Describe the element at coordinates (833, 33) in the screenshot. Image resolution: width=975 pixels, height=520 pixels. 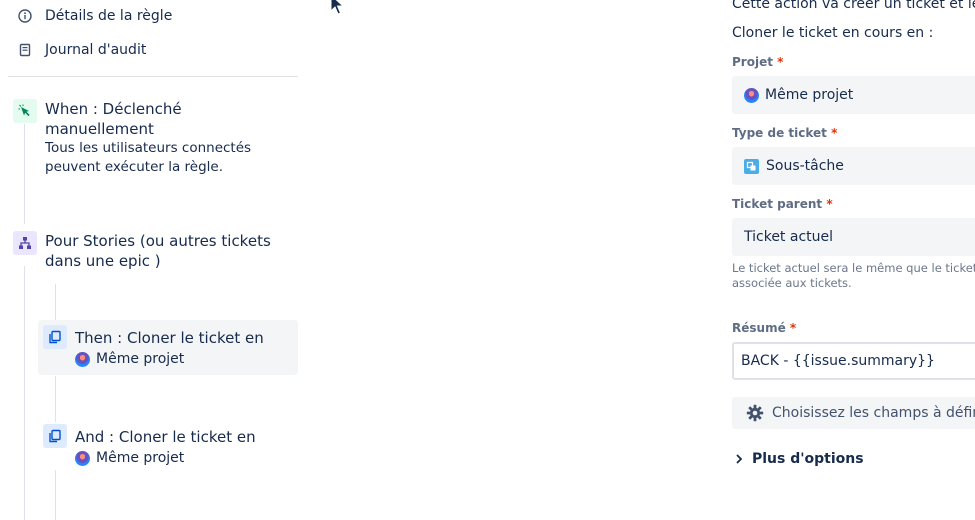
I see `clone-into-label: Cloner le ticket en cours en :` at that location.